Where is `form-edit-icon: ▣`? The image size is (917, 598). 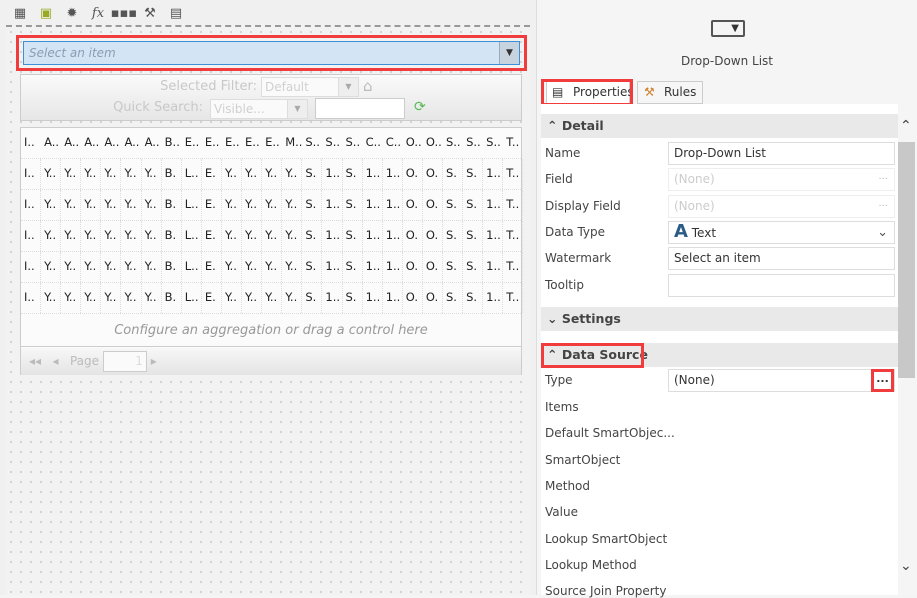
form-edit-icon: ▣ is located at coordinates (46, 13).